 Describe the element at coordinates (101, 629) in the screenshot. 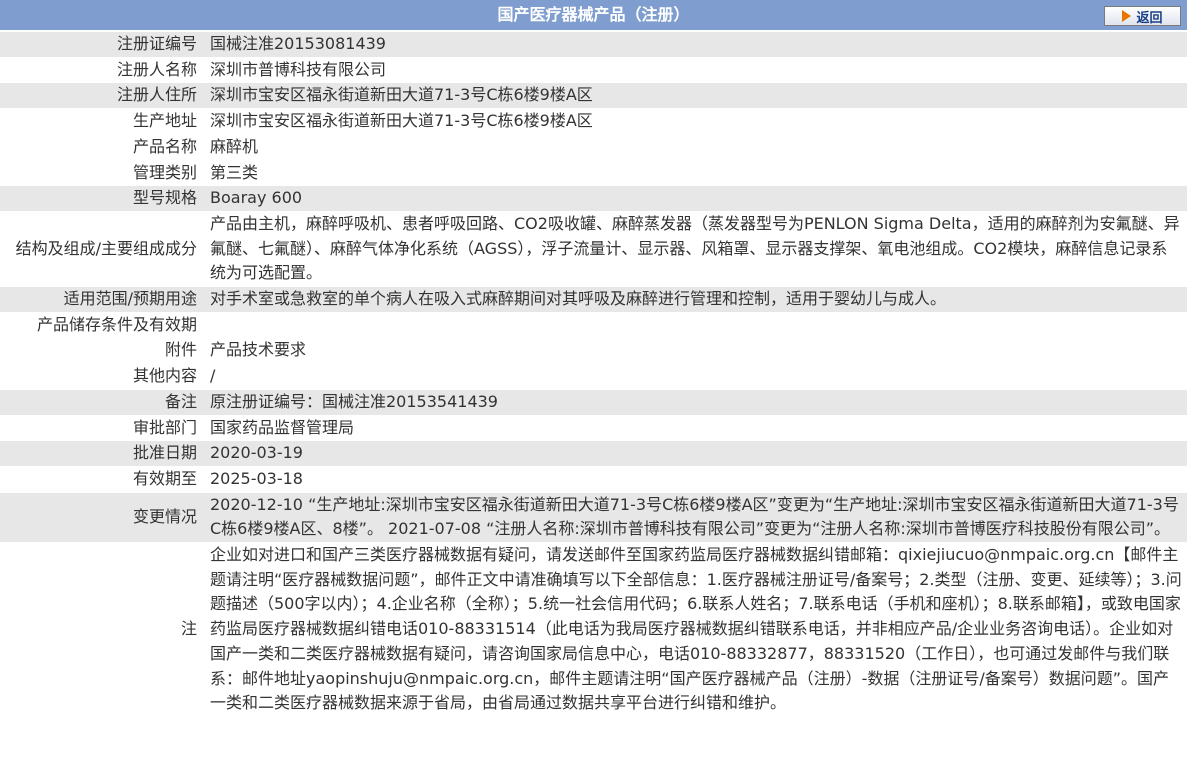

I see `field-label: 注` at that location.